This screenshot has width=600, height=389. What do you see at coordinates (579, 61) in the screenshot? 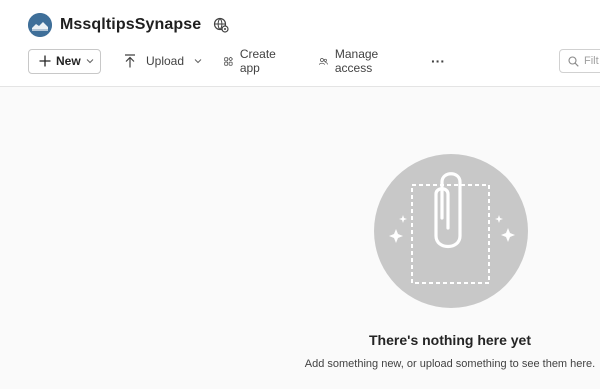
I see `filter-input: Filt` at bounding box center [579, 61].